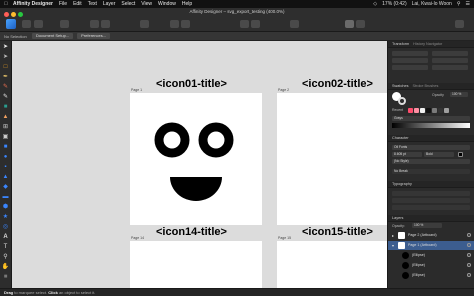 The height and width of the screenshot is (296, 474). Describe the element at coordinates (407, 154) in the screenshot. I see `font-size-field: 8.605 pt` at that location.